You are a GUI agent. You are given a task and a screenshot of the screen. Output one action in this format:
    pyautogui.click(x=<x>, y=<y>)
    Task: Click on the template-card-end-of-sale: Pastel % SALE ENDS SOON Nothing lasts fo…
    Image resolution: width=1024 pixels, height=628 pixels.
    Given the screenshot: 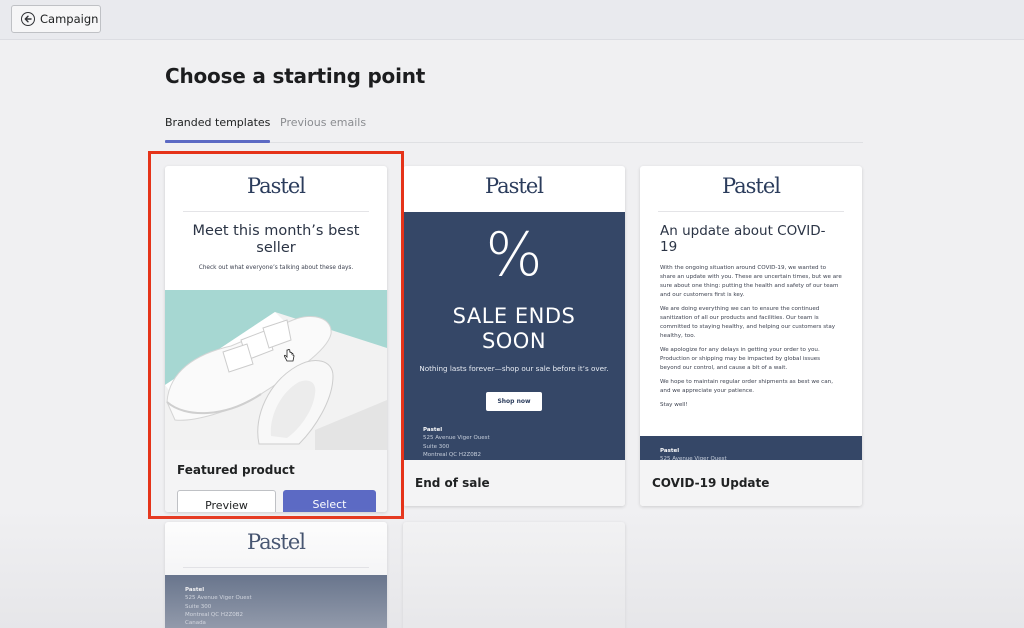 What is the action you would take?
    pyautogui.click(x=514, y=336)
    